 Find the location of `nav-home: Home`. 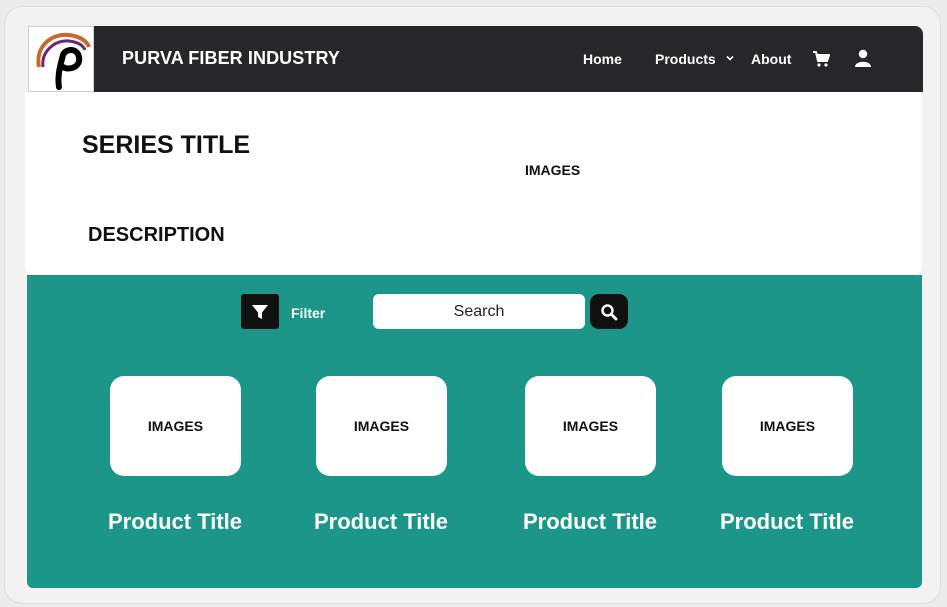

nav-home: Home is located at coordinates (602, 59).